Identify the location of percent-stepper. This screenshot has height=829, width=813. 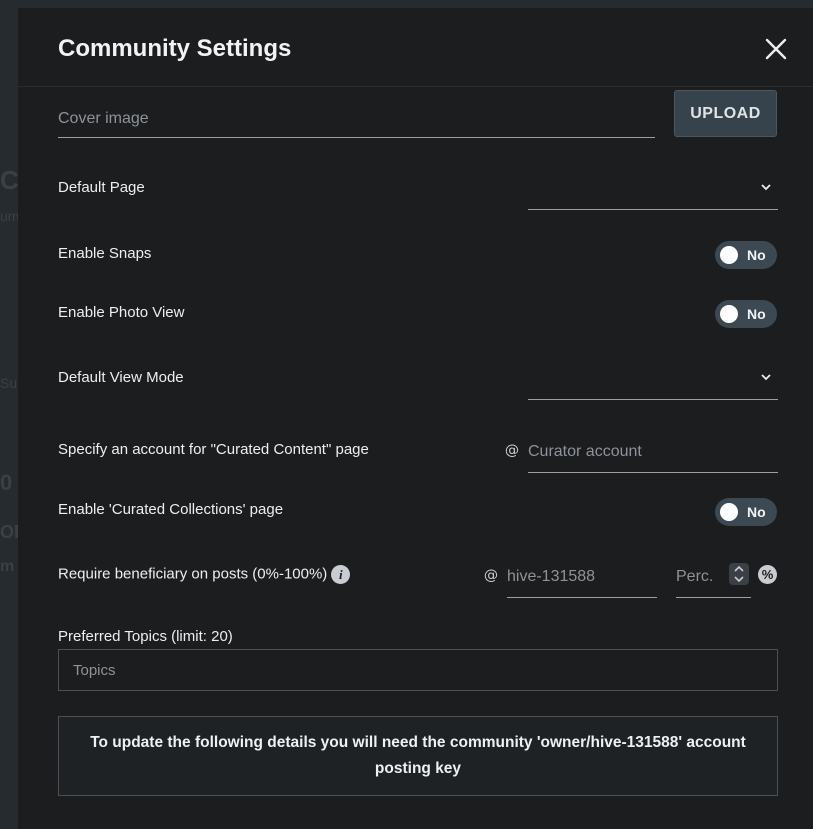
(739, 574).